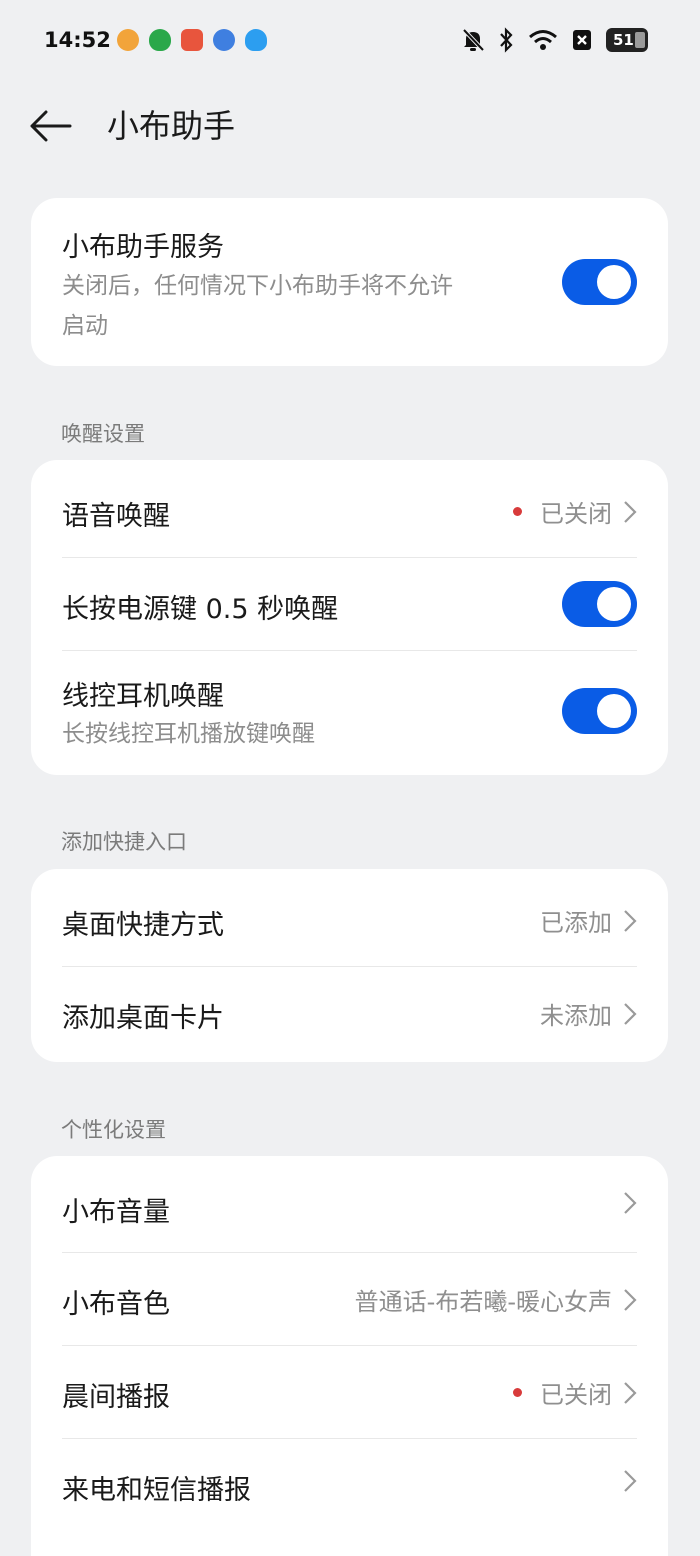 The height and width of the screenshot is (1556, 700). I want to click on volume-title: 小布音量, so click(116, 1212).